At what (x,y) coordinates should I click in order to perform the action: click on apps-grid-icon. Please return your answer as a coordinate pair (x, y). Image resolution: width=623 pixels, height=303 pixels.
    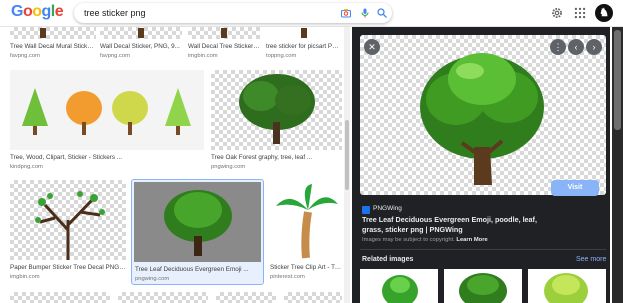
    Looking at the image, I should click on (580, 13).